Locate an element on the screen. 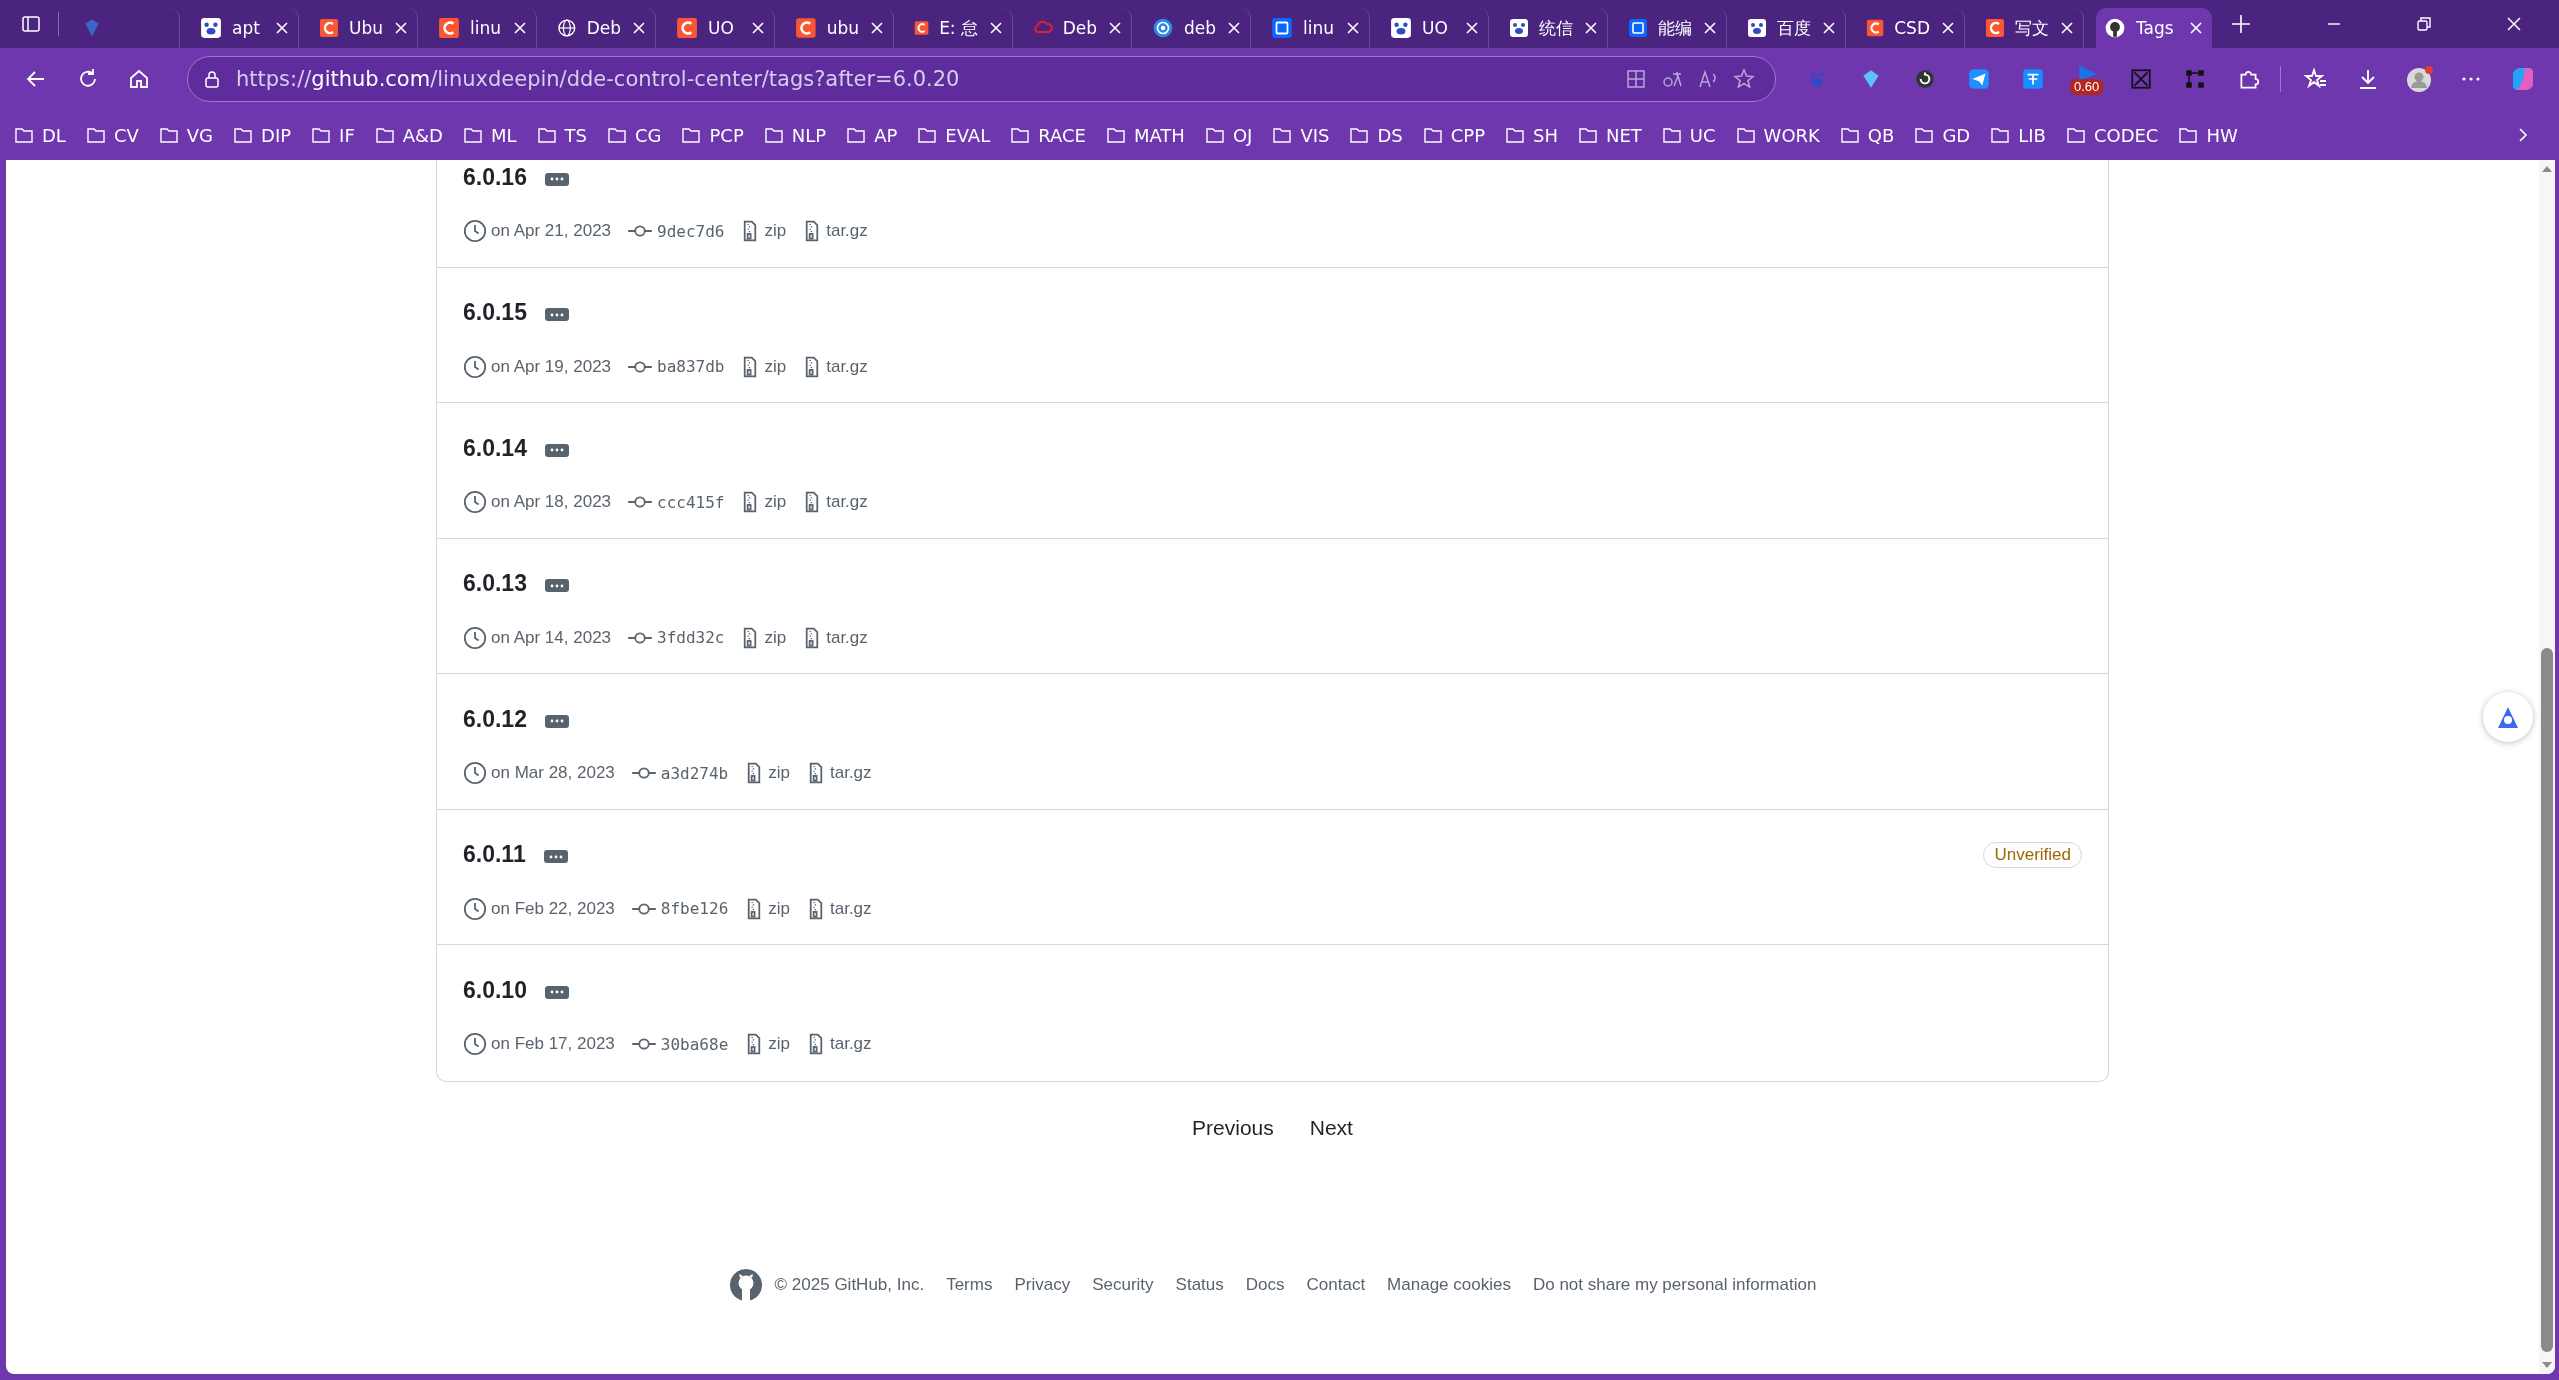 This screenshot has height=1380, width=2559. read-aloud-icon is located at coordinates (1707, 79).